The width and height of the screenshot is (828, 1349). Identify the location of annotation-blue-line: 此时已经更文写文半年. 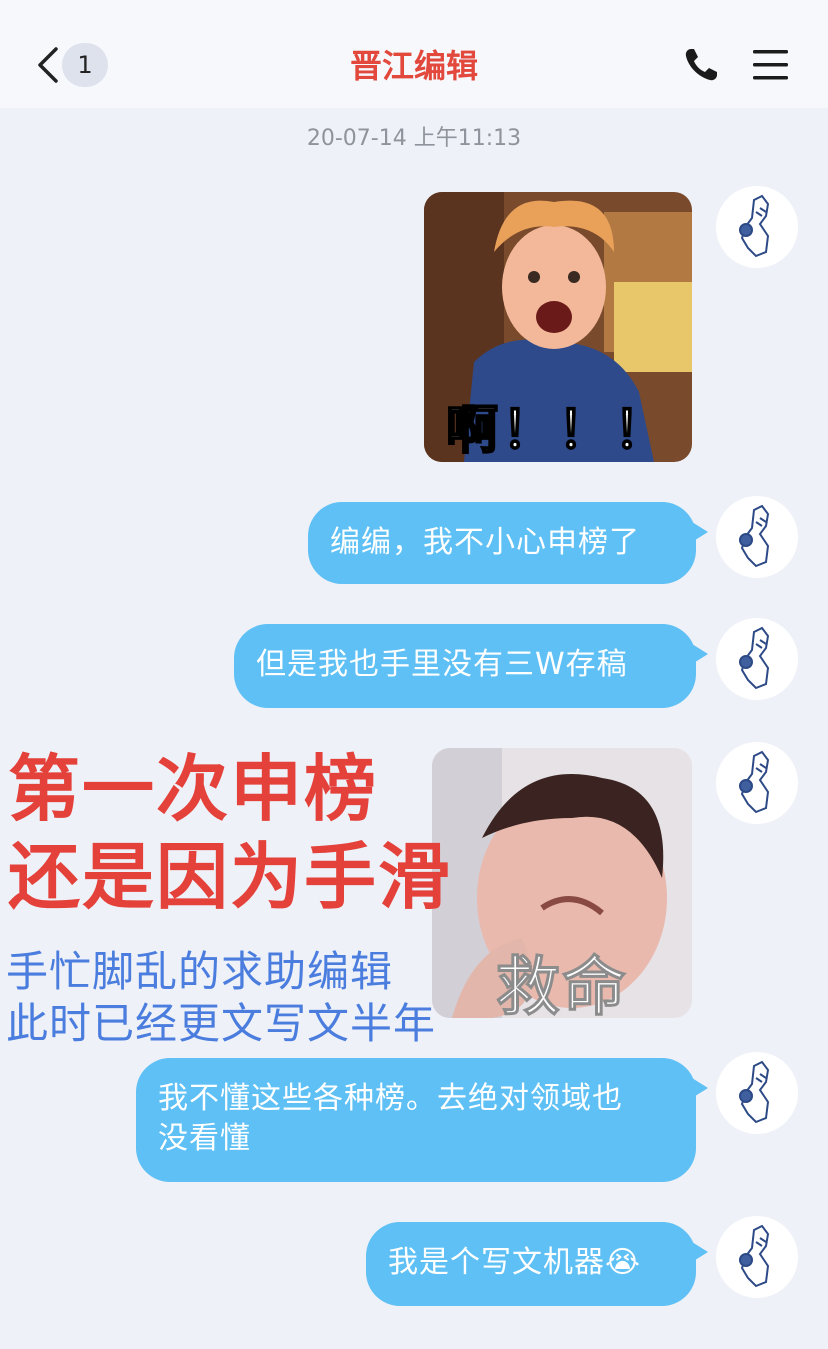
(221, 1023).